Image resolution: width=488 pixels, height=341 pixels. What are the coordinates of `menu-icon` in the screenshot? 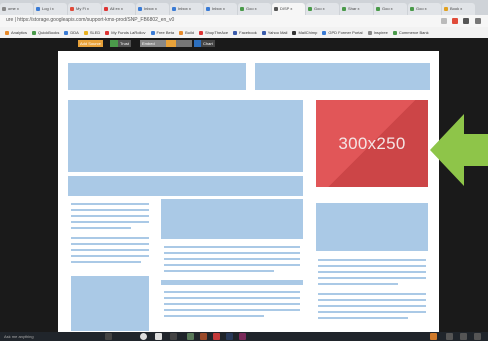 It's located at (478, 21).